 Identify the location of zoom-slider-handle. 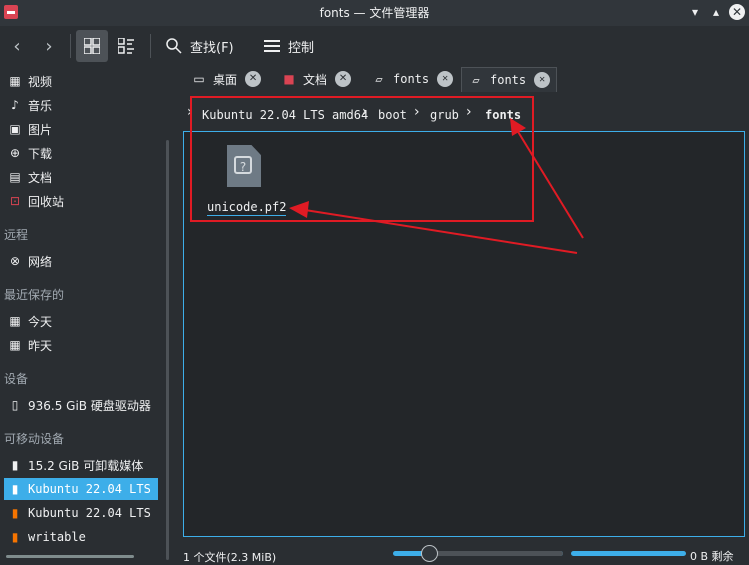
(429, 553).